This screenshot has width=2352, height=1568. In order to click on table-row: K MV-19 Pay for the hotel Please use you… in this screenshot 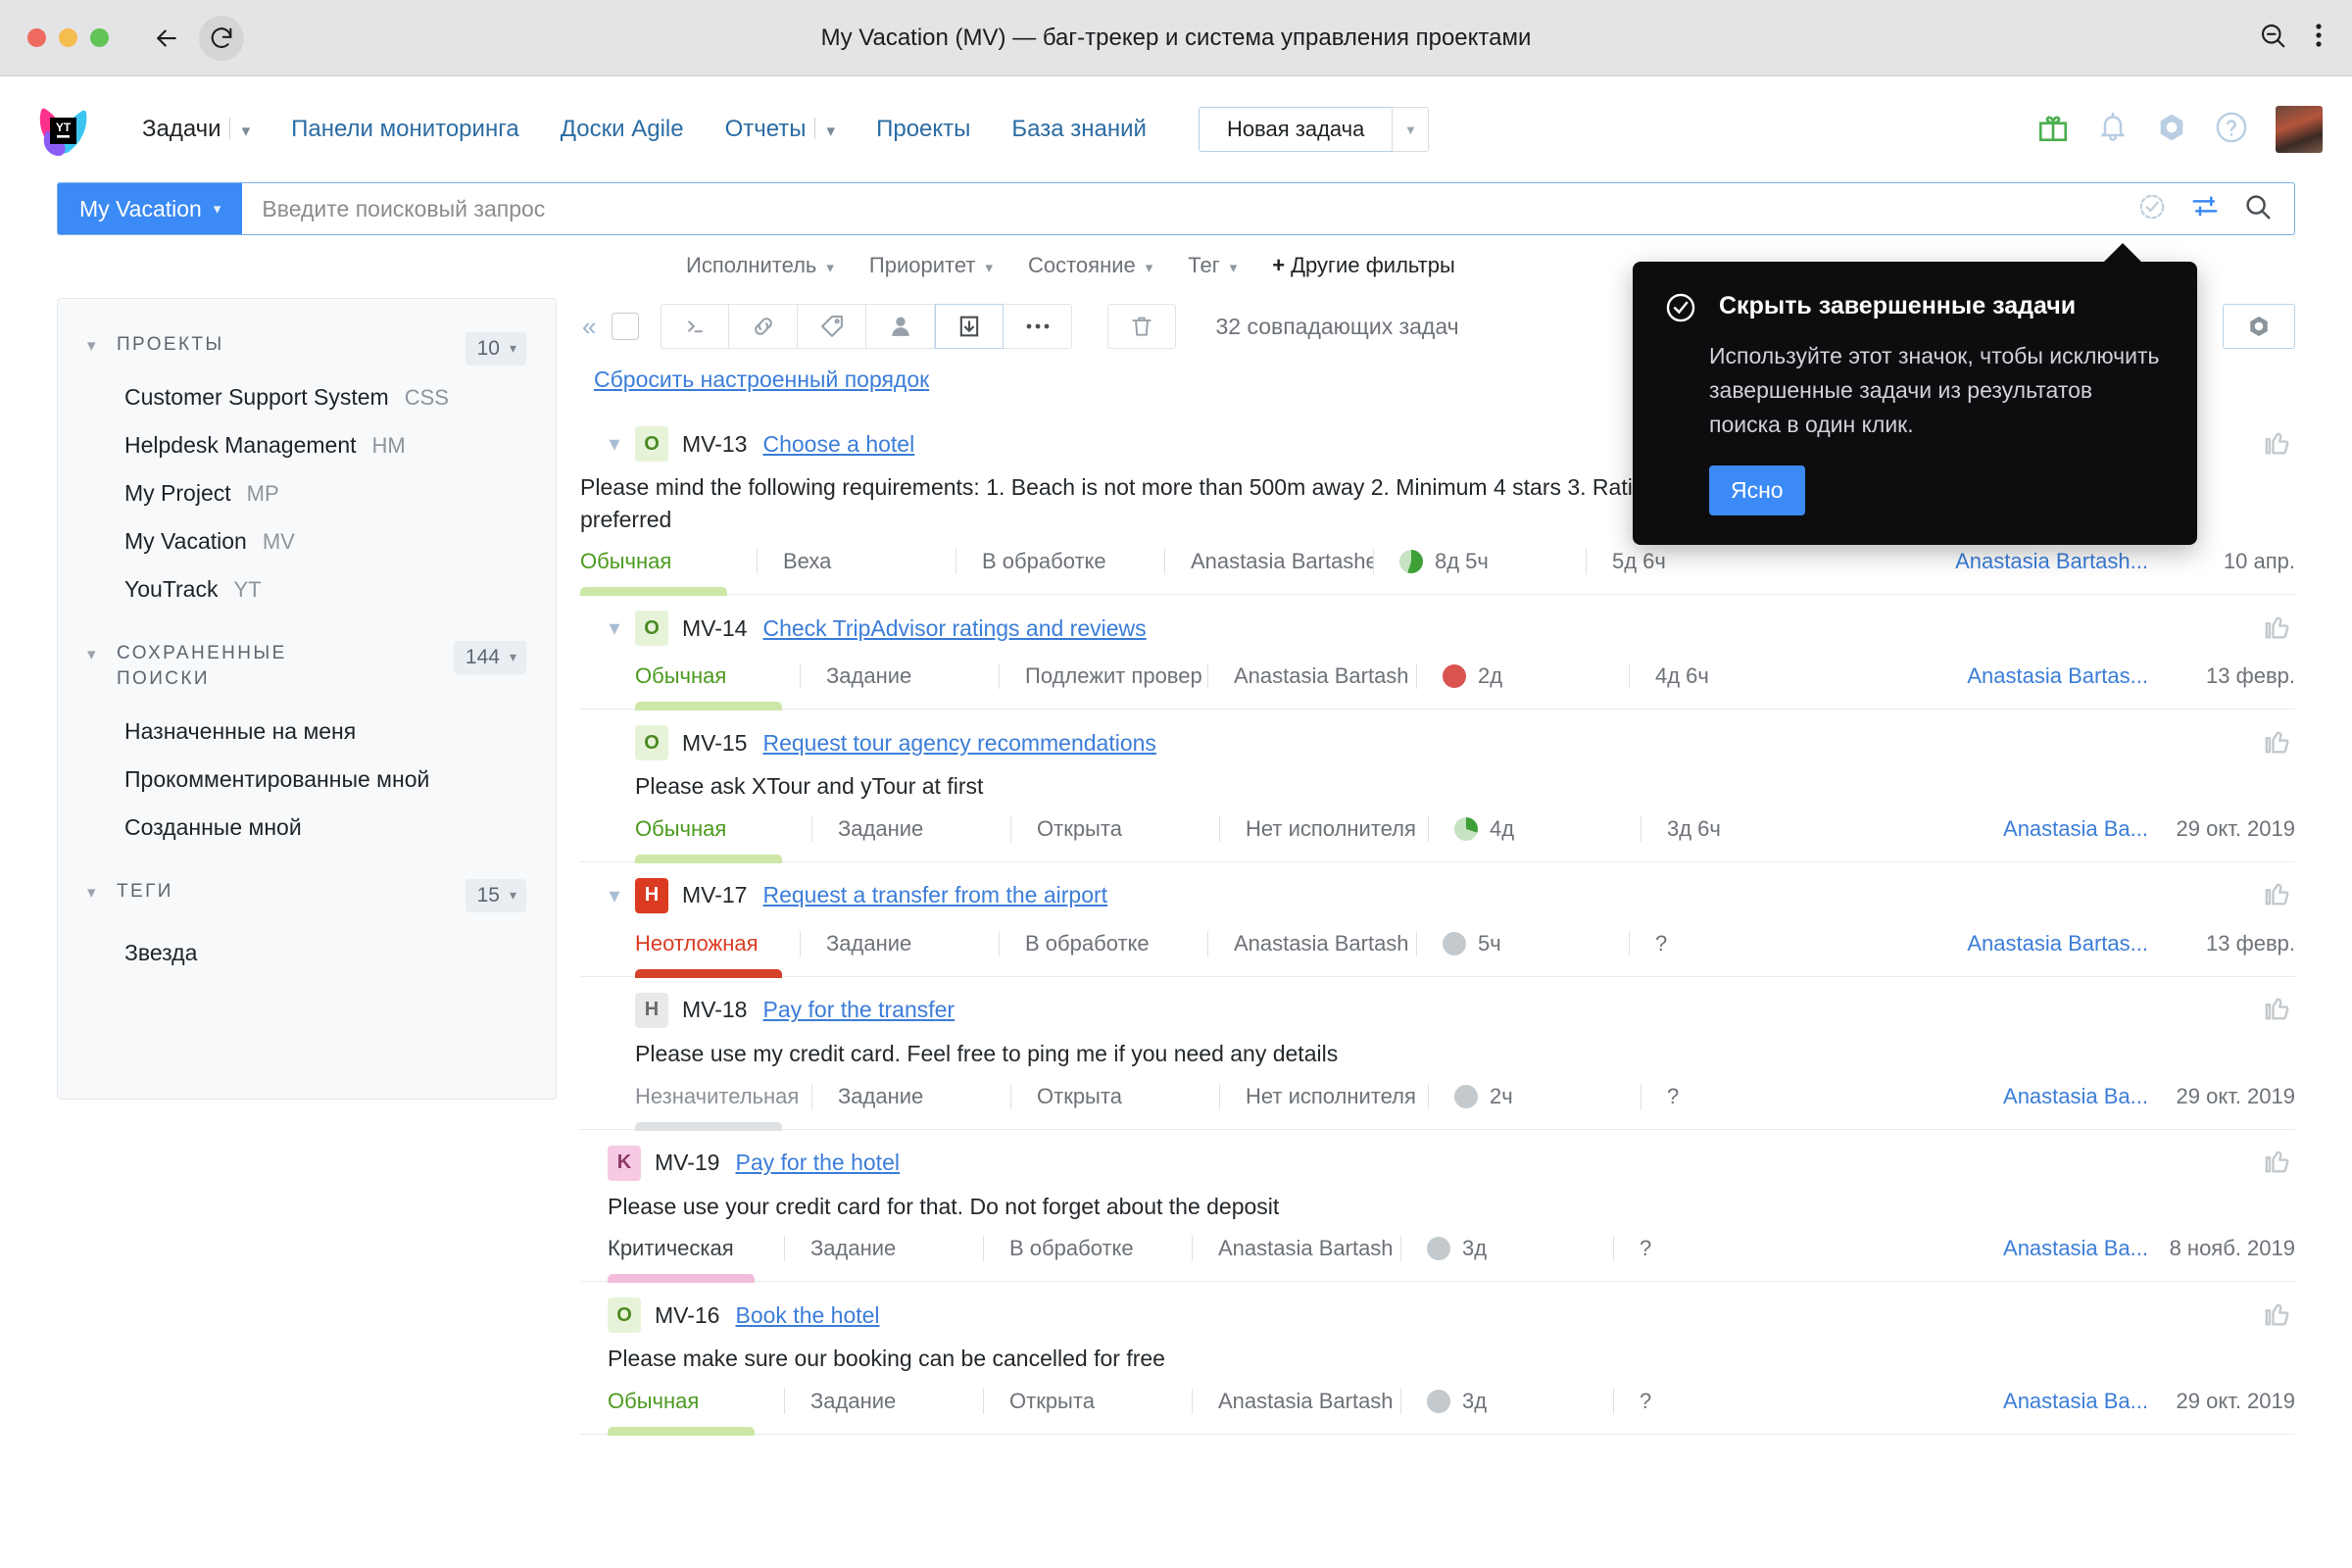, I will do `click(1437, 1207)`.